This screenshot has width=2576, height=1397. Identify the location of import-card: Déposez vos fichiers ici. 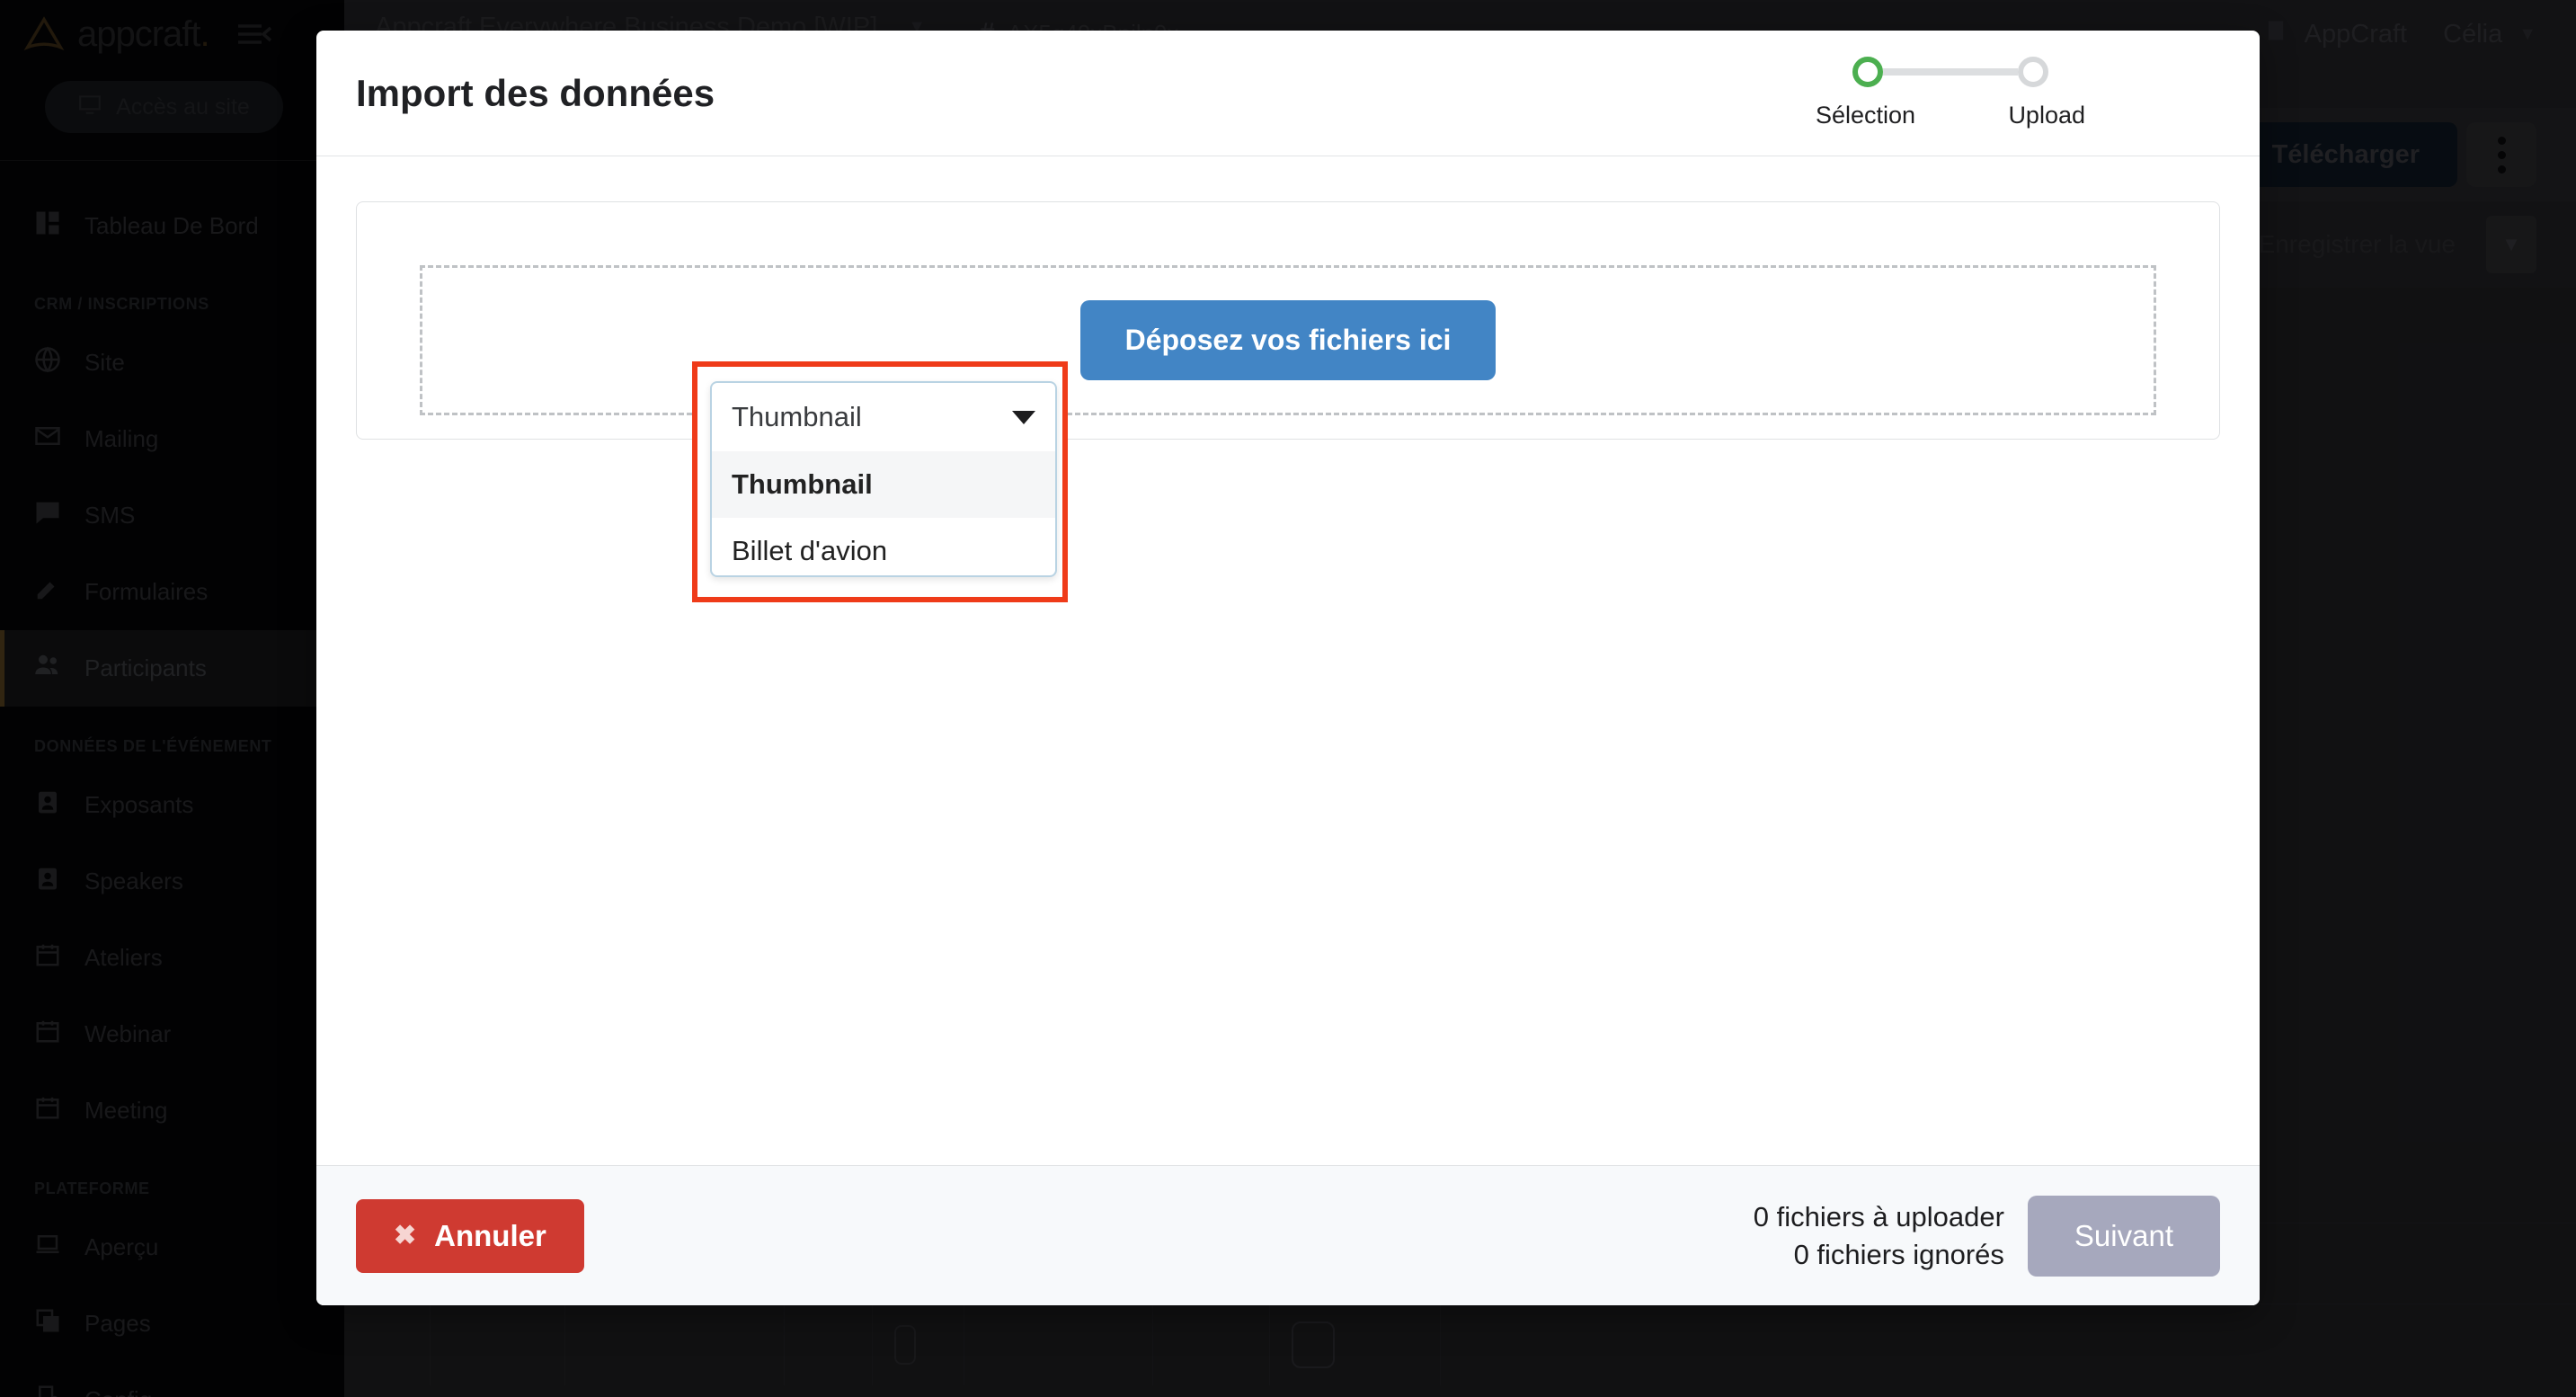
(1288, 320).